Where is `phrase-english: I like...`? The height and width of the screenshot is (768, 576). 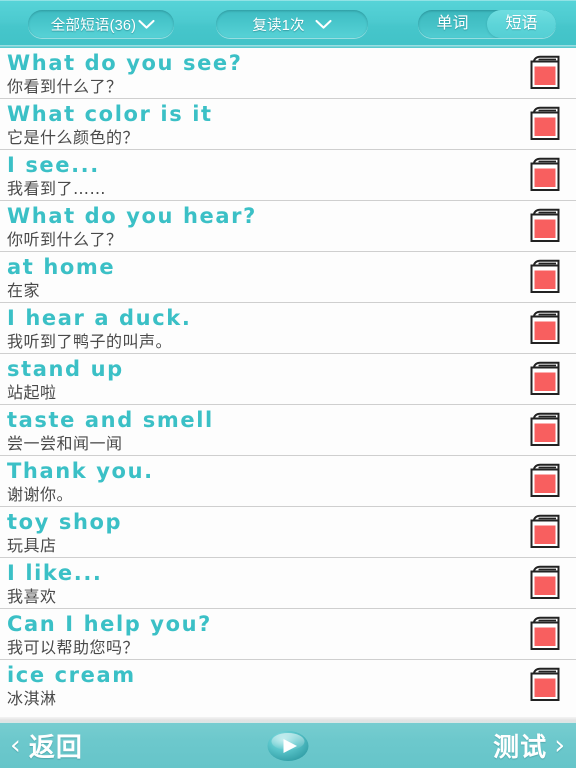
phrase-english: I like... is located at coordinates (55, 573).